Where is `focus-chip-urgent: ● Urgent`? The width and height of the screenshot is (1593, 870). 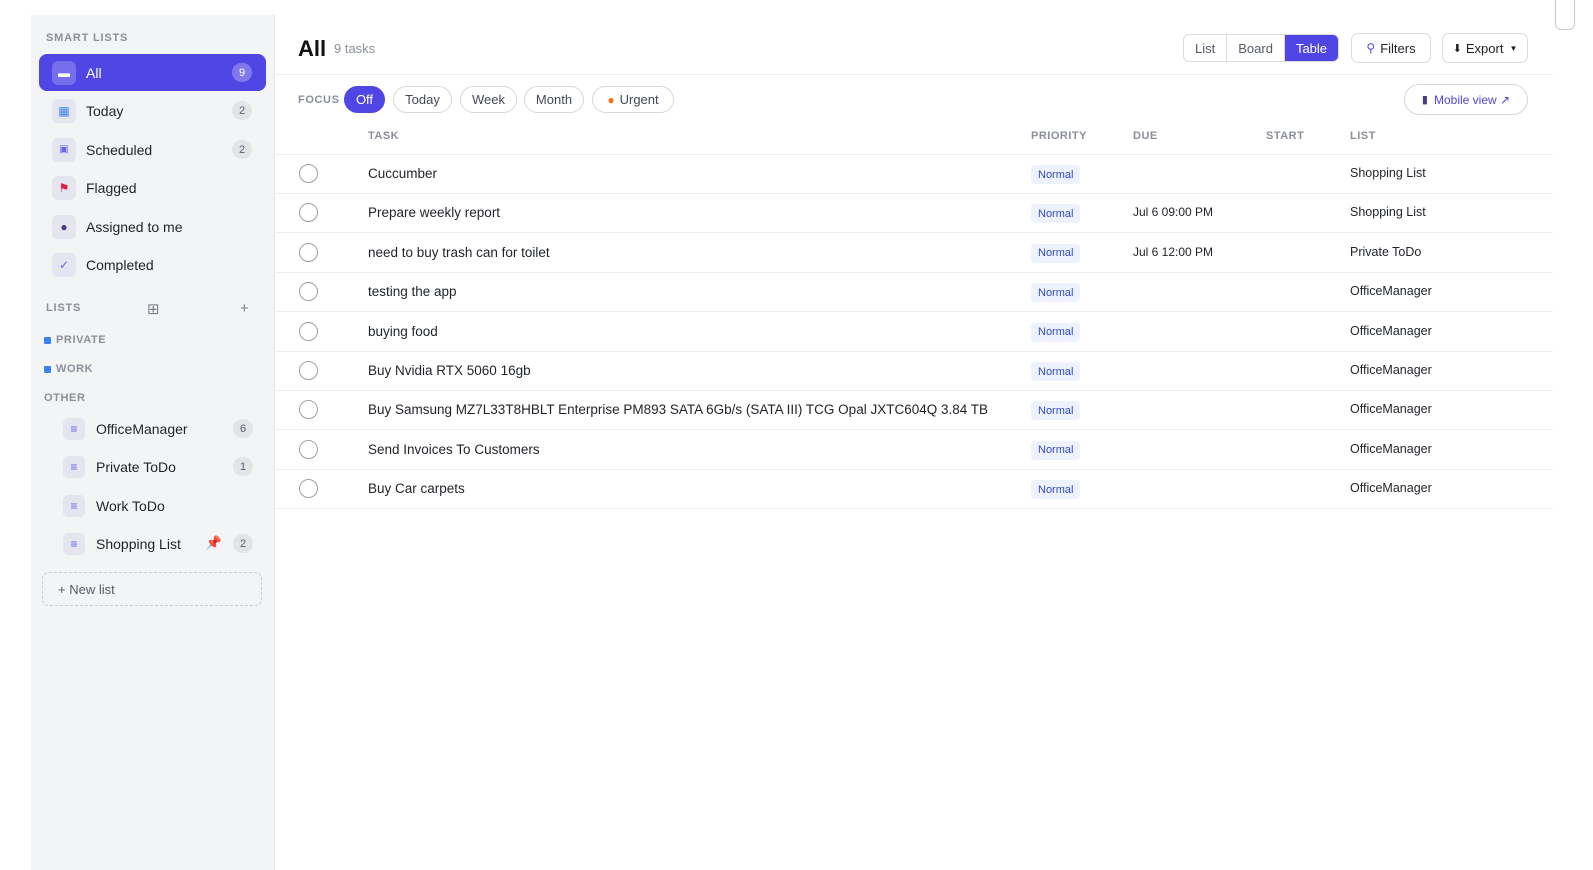 focus-chip-urgent: ● Urgent is located at coordinates (633, 99).